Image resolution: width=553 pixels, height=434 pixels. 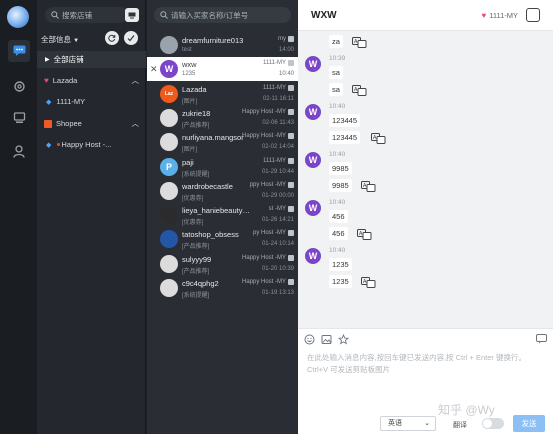 What do you see at coordinates (210, 15) in the screenshot?
I see `buyer-search-placeholder: 请输入买家名称/订单号` at bounding box center [210, 15].